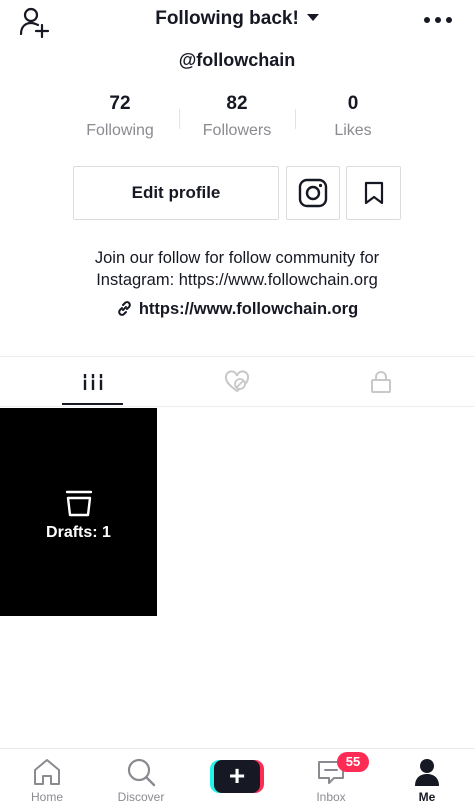  Describe the element at coordinates (237, 130) in the screenshot. I see `stat-label: Followers` at that location.